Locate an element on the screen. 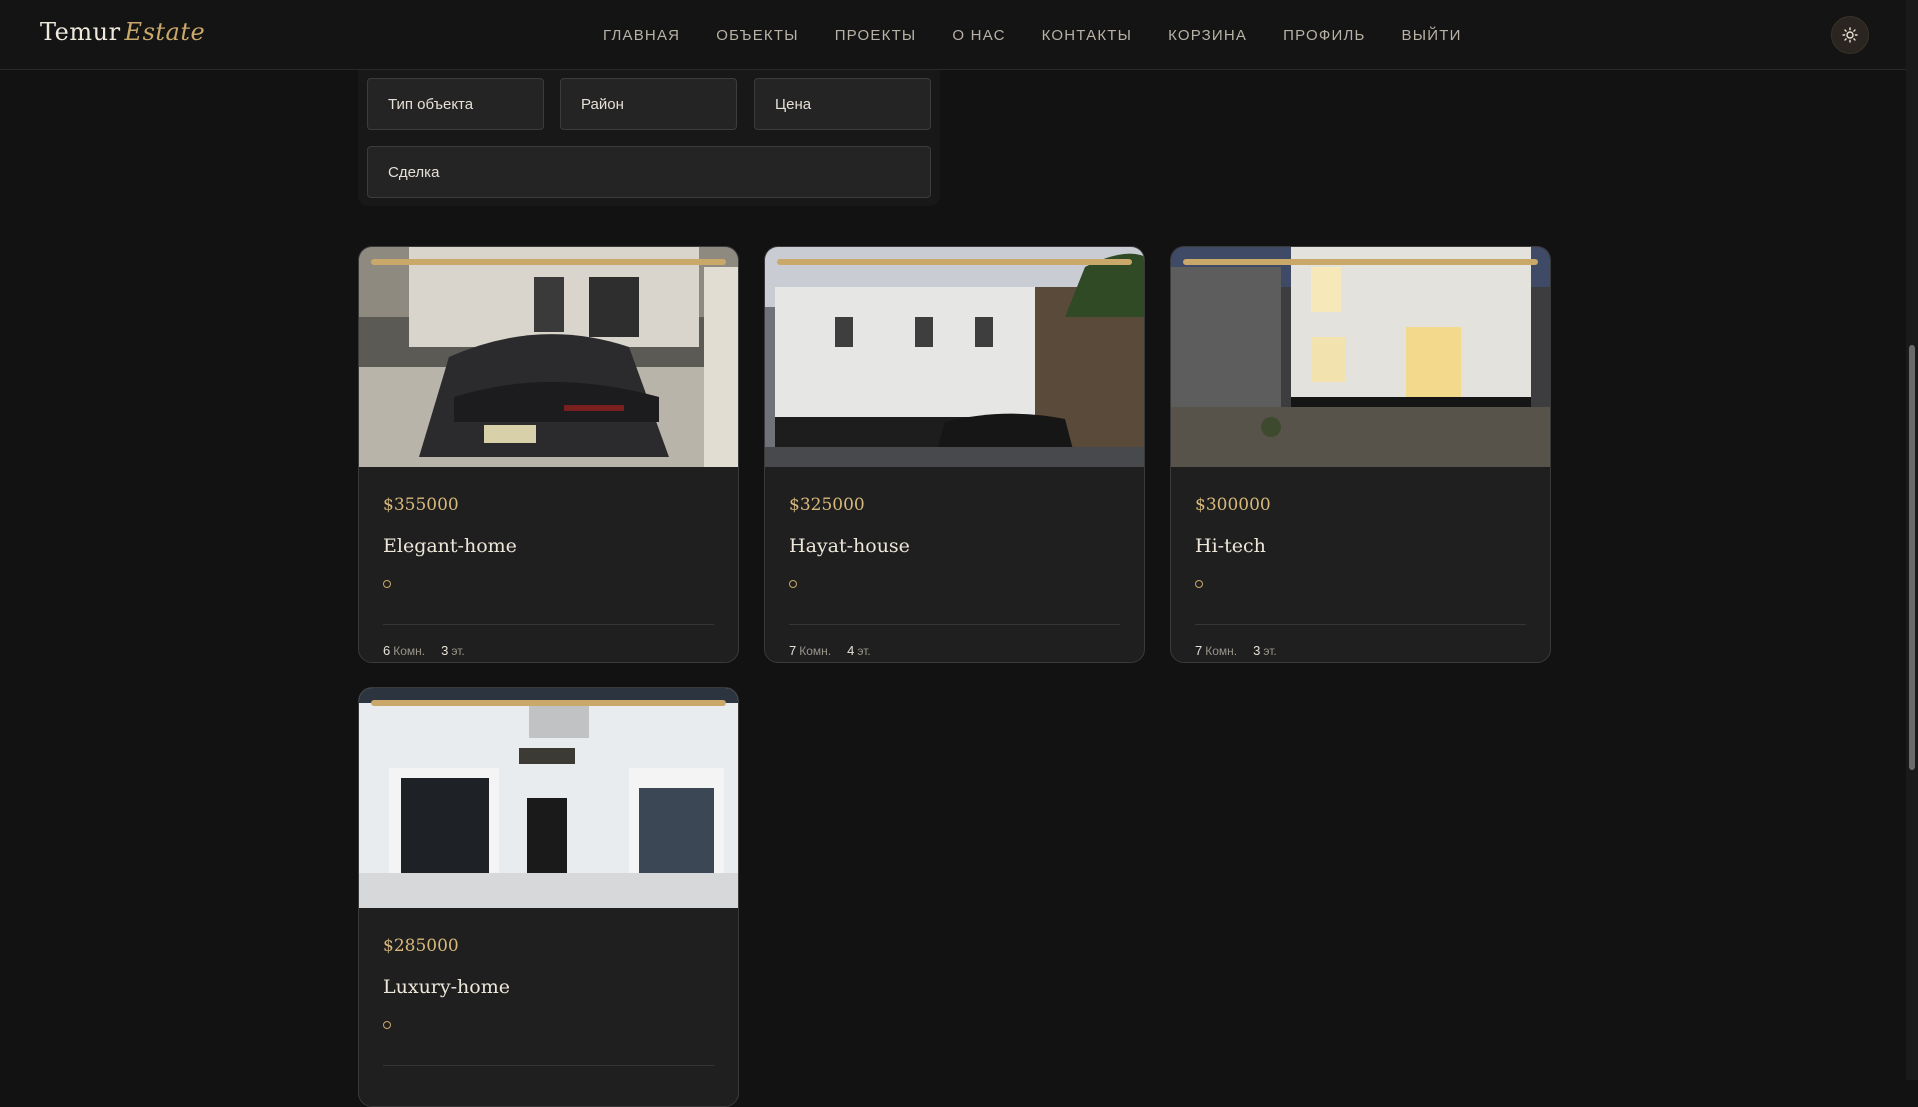 The width and height of the screenshot is (1918, 1107). listing-price: $325000 is located at coordinates (827, 505).